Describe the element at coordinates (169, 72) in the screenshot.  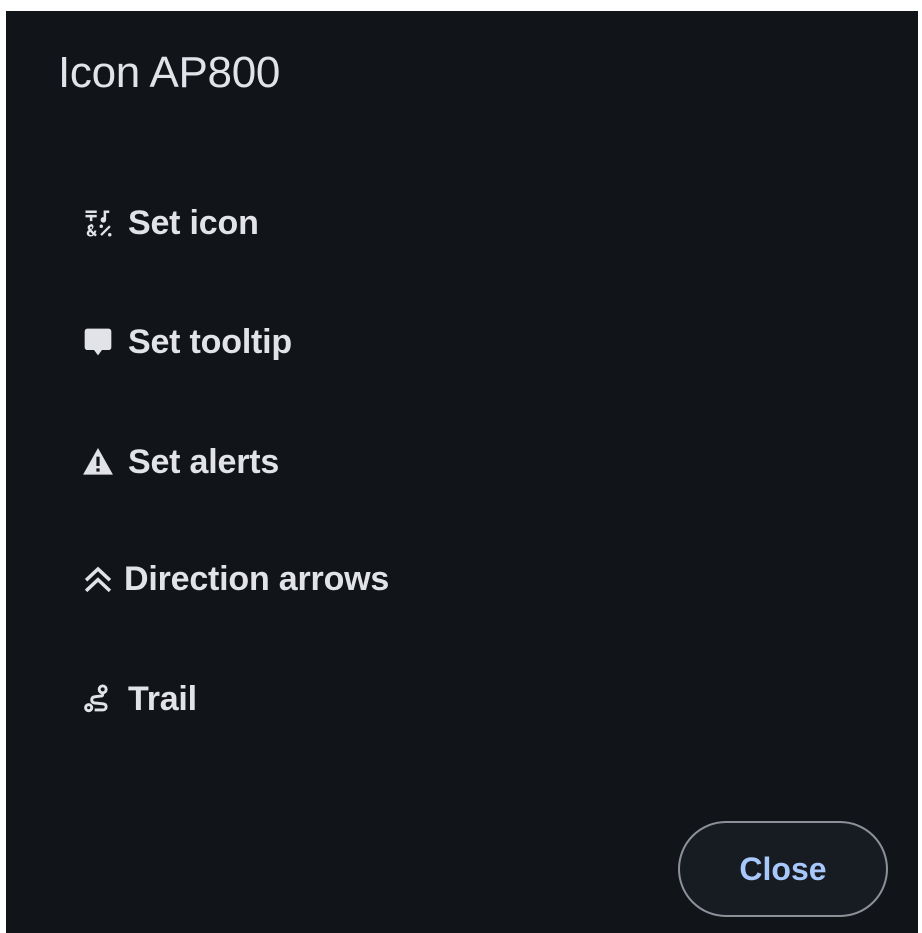
I see `dialog-title: Icon AP800` at that location.